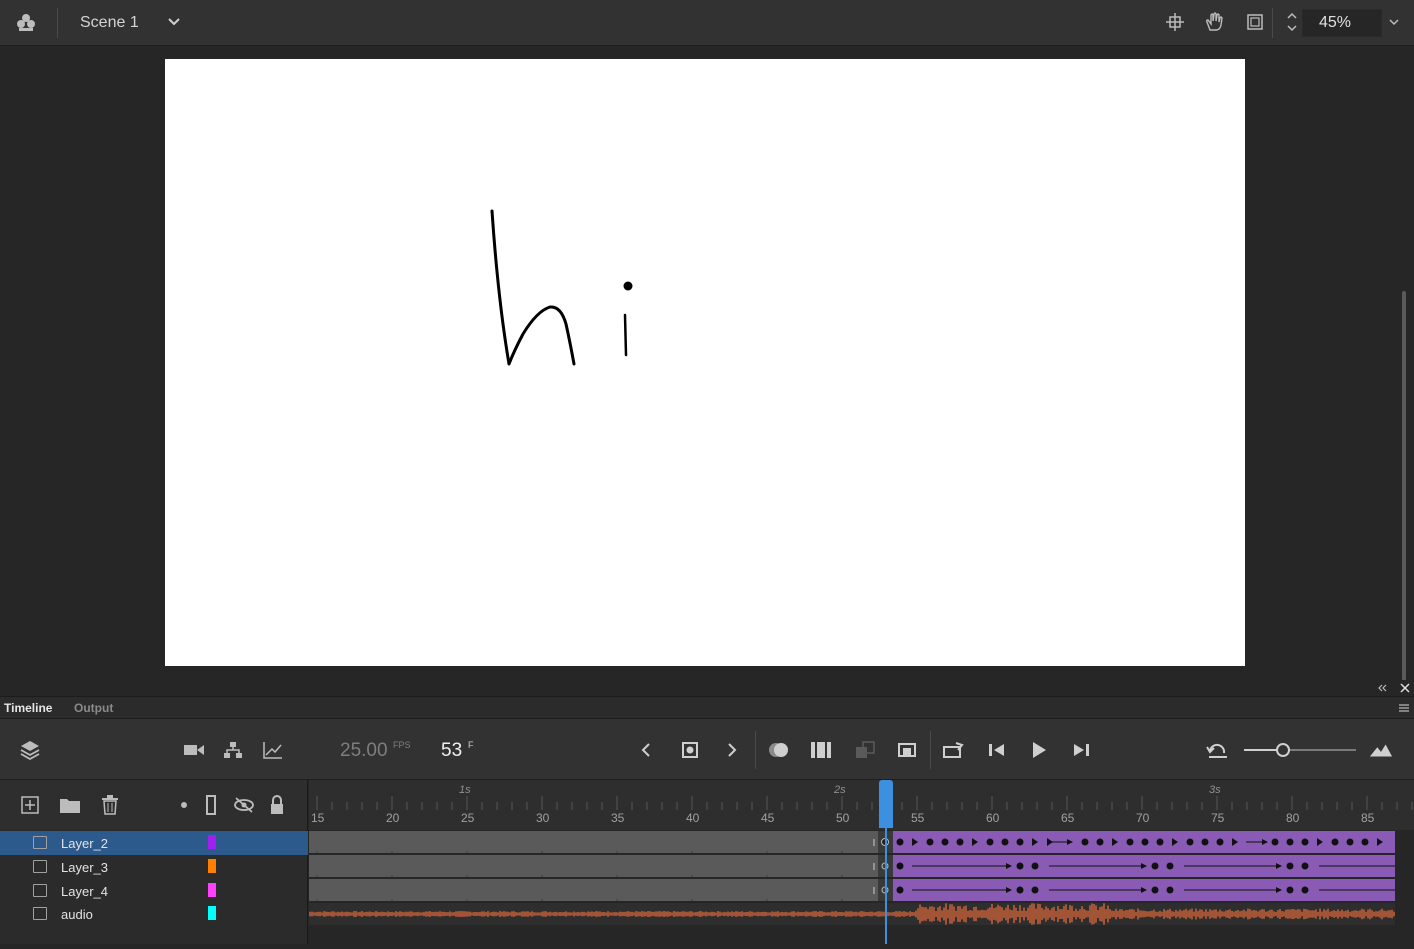  Describe the element at coordinates (1404, 708) in the screenshot. I see `panel-menu-icon` at that location.